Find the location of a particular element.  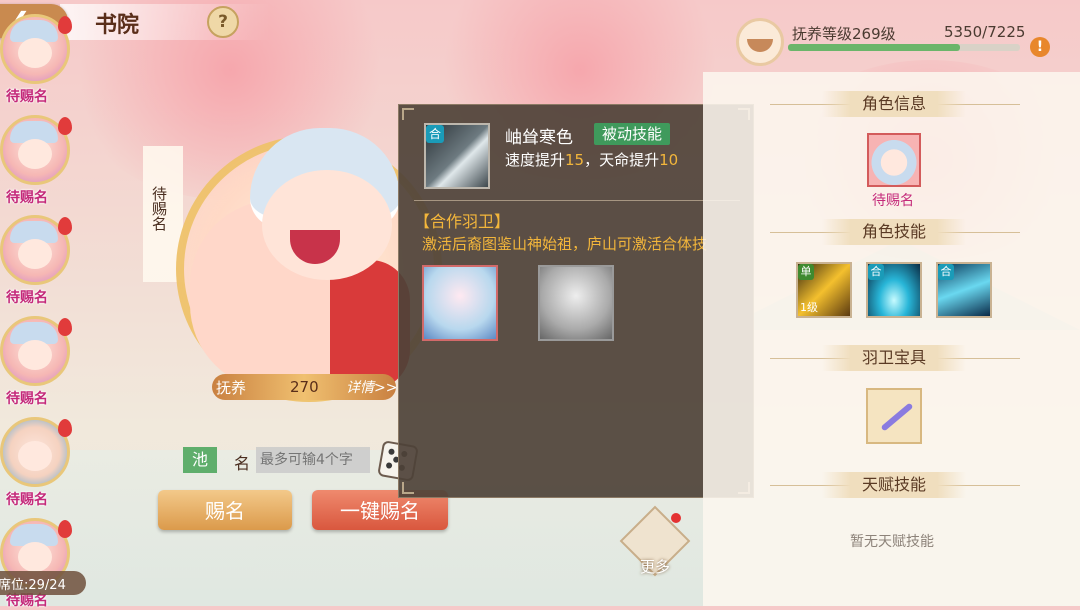

role-skill-3: 合 is located at coordinates (964, 290).